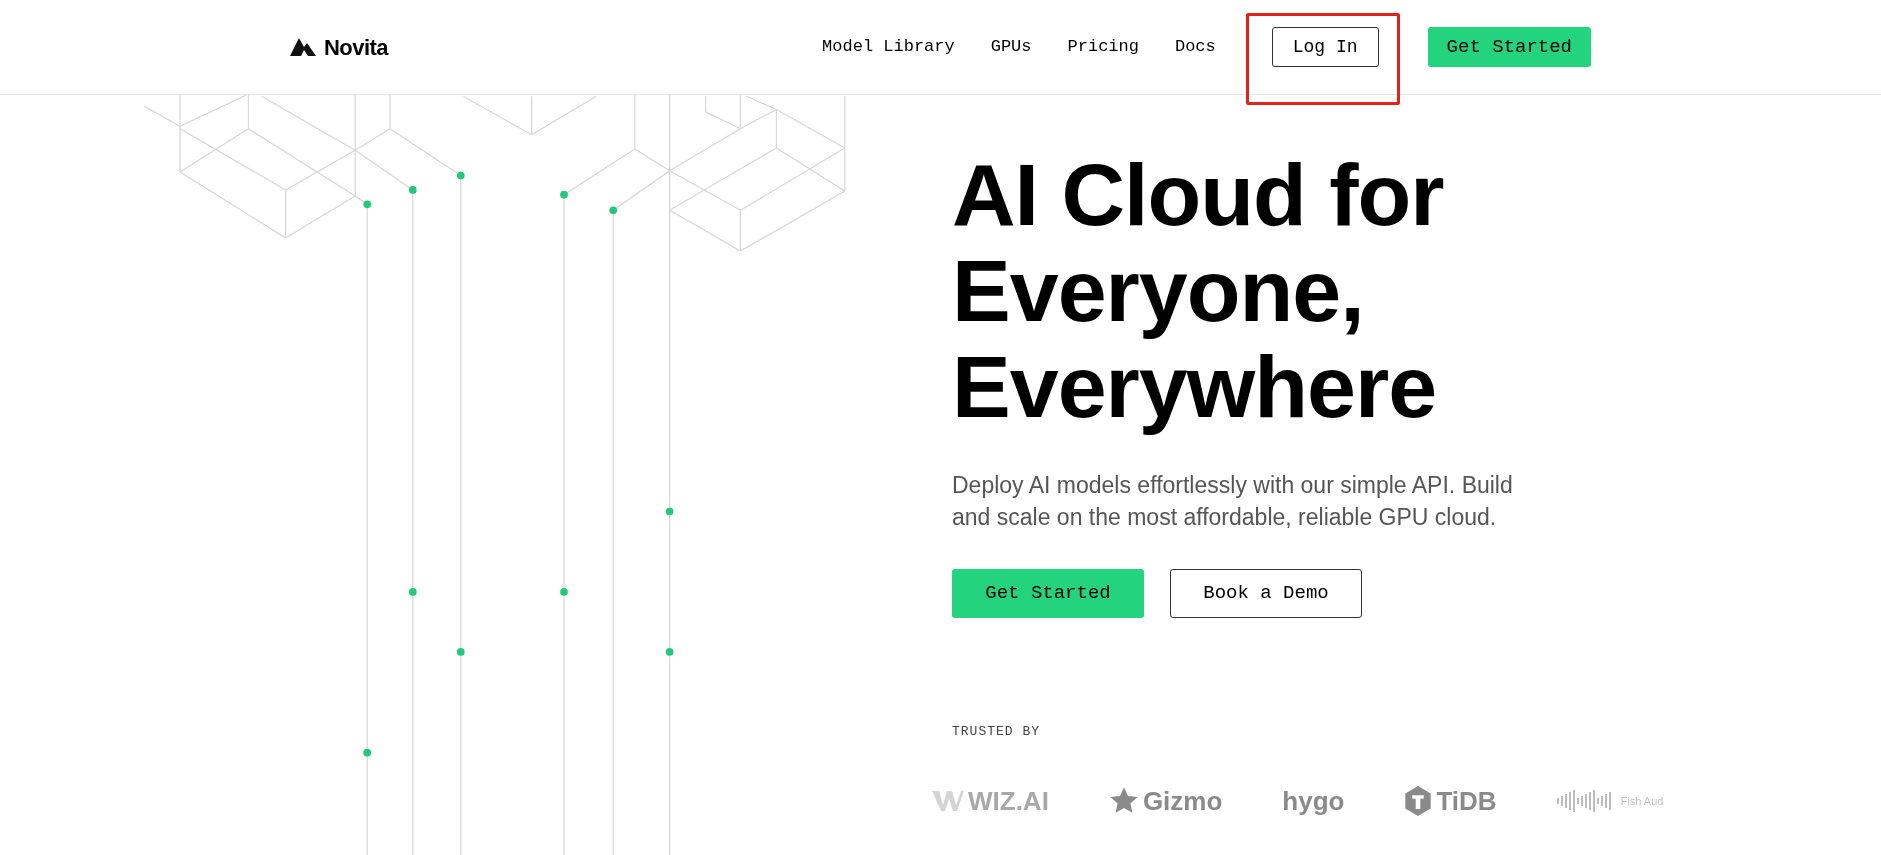  What do you see at coordinates (1198, 291) in the screenshot?
I see `hero-title: AI Cloud for Everyone, Everywhere` at bounding box center [1198, 291].